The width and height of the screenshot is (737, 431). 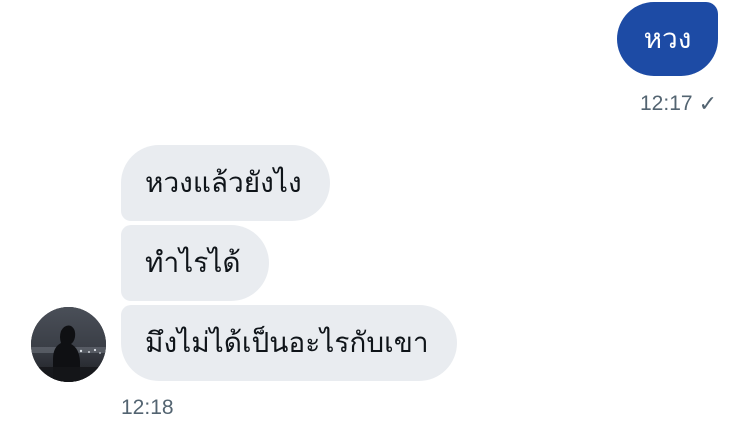 I want to click on received-message-bubble: ทำไรได้, so click(x=195, y=263).